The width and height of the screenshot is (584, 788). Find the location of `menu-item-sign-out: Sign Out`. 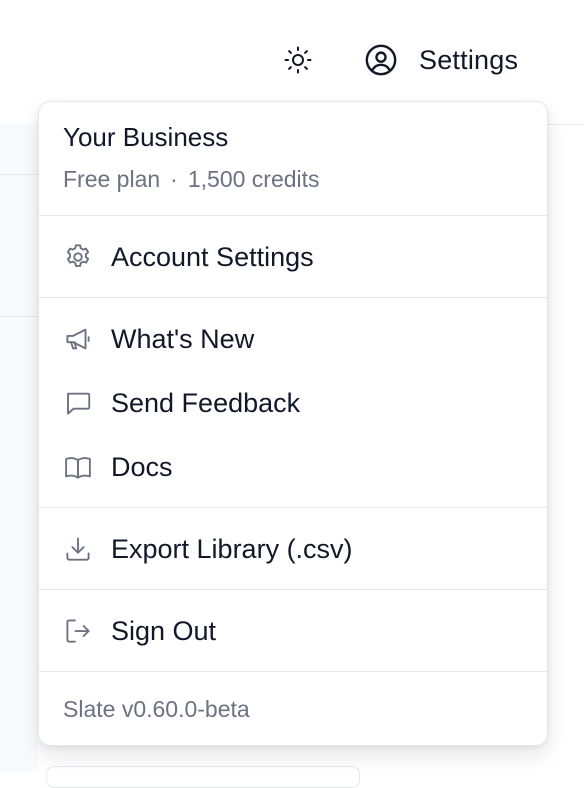

menu-item-sign-out: Sign Out is located at coordinates (293, 631).